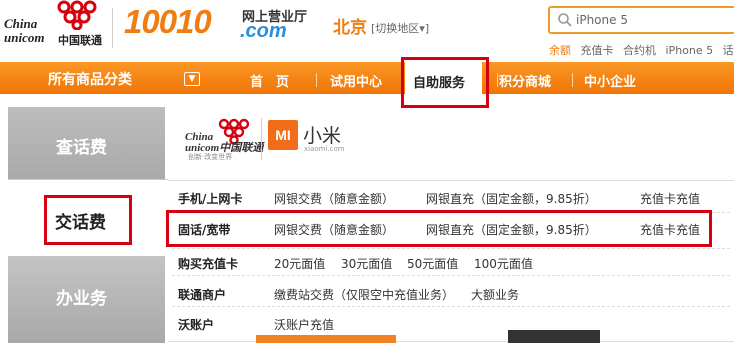  Describe the element at coordinates (690, 50) in the screenshot. I see `hot-link: iPhone 5` at that location.